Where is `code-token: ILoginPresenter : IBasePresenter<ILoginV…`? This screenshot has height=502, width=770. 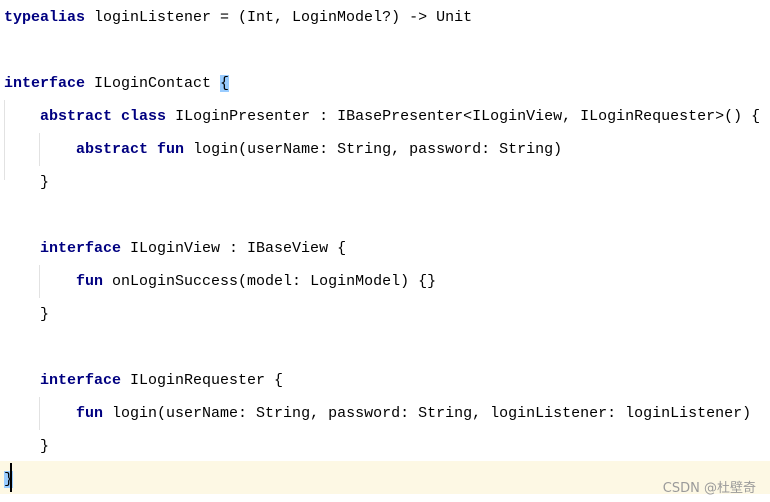 code-token: ILoginPresenter : IBasePresenter<ILoginV… is located at coordinates (463, 116).